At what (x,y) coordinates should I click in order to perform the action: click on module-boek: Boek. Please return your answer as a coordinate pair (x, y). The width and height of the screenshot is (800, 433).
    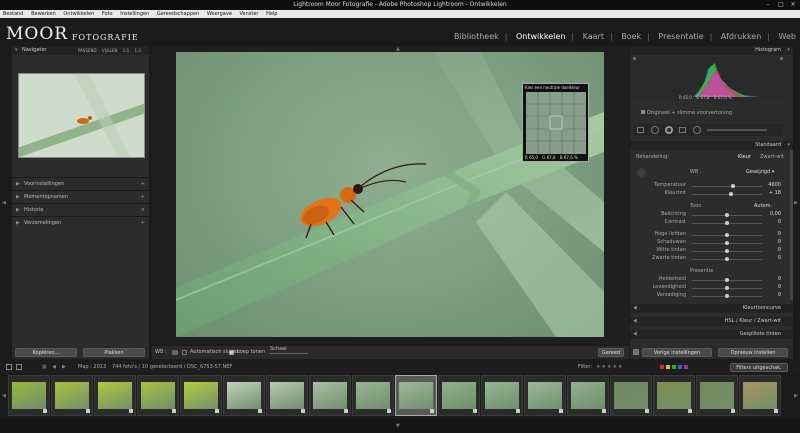
    Looking at the image, I should click on (631, 36).